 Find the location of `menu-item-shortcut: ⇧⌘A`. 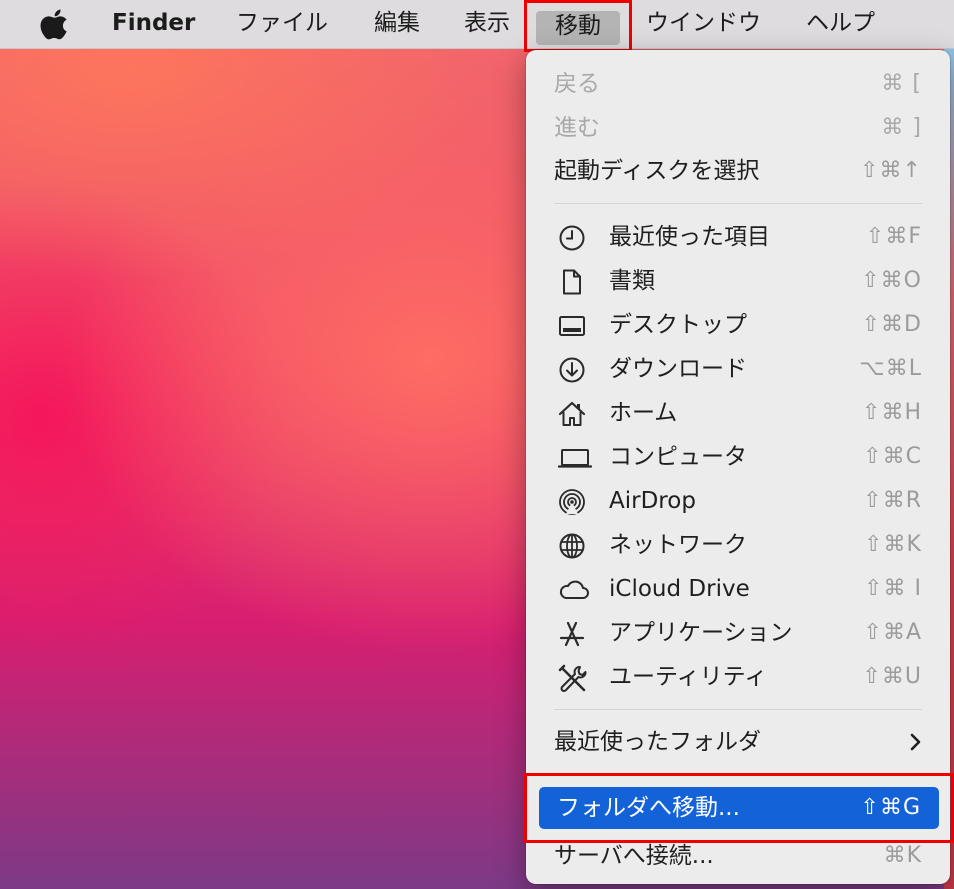

menu-item-shortcut: ⇧⌘A is located at coordinates (892, 632).